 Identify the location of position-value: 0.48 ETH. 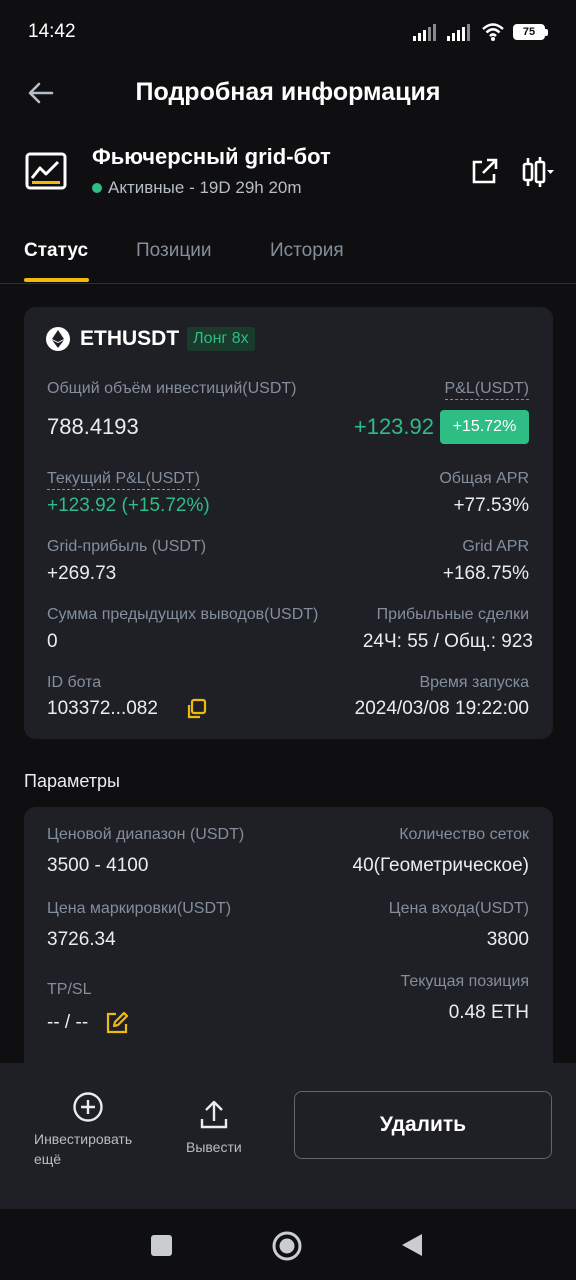
(488, 1012).